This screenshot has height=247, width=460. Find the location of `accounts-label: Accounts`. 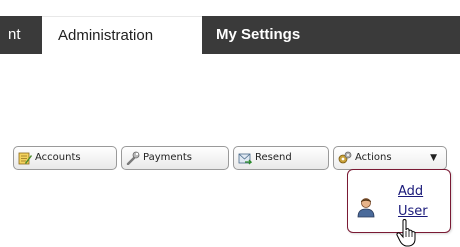

accounts-label: Accounts is located at coordinates (58, 157).